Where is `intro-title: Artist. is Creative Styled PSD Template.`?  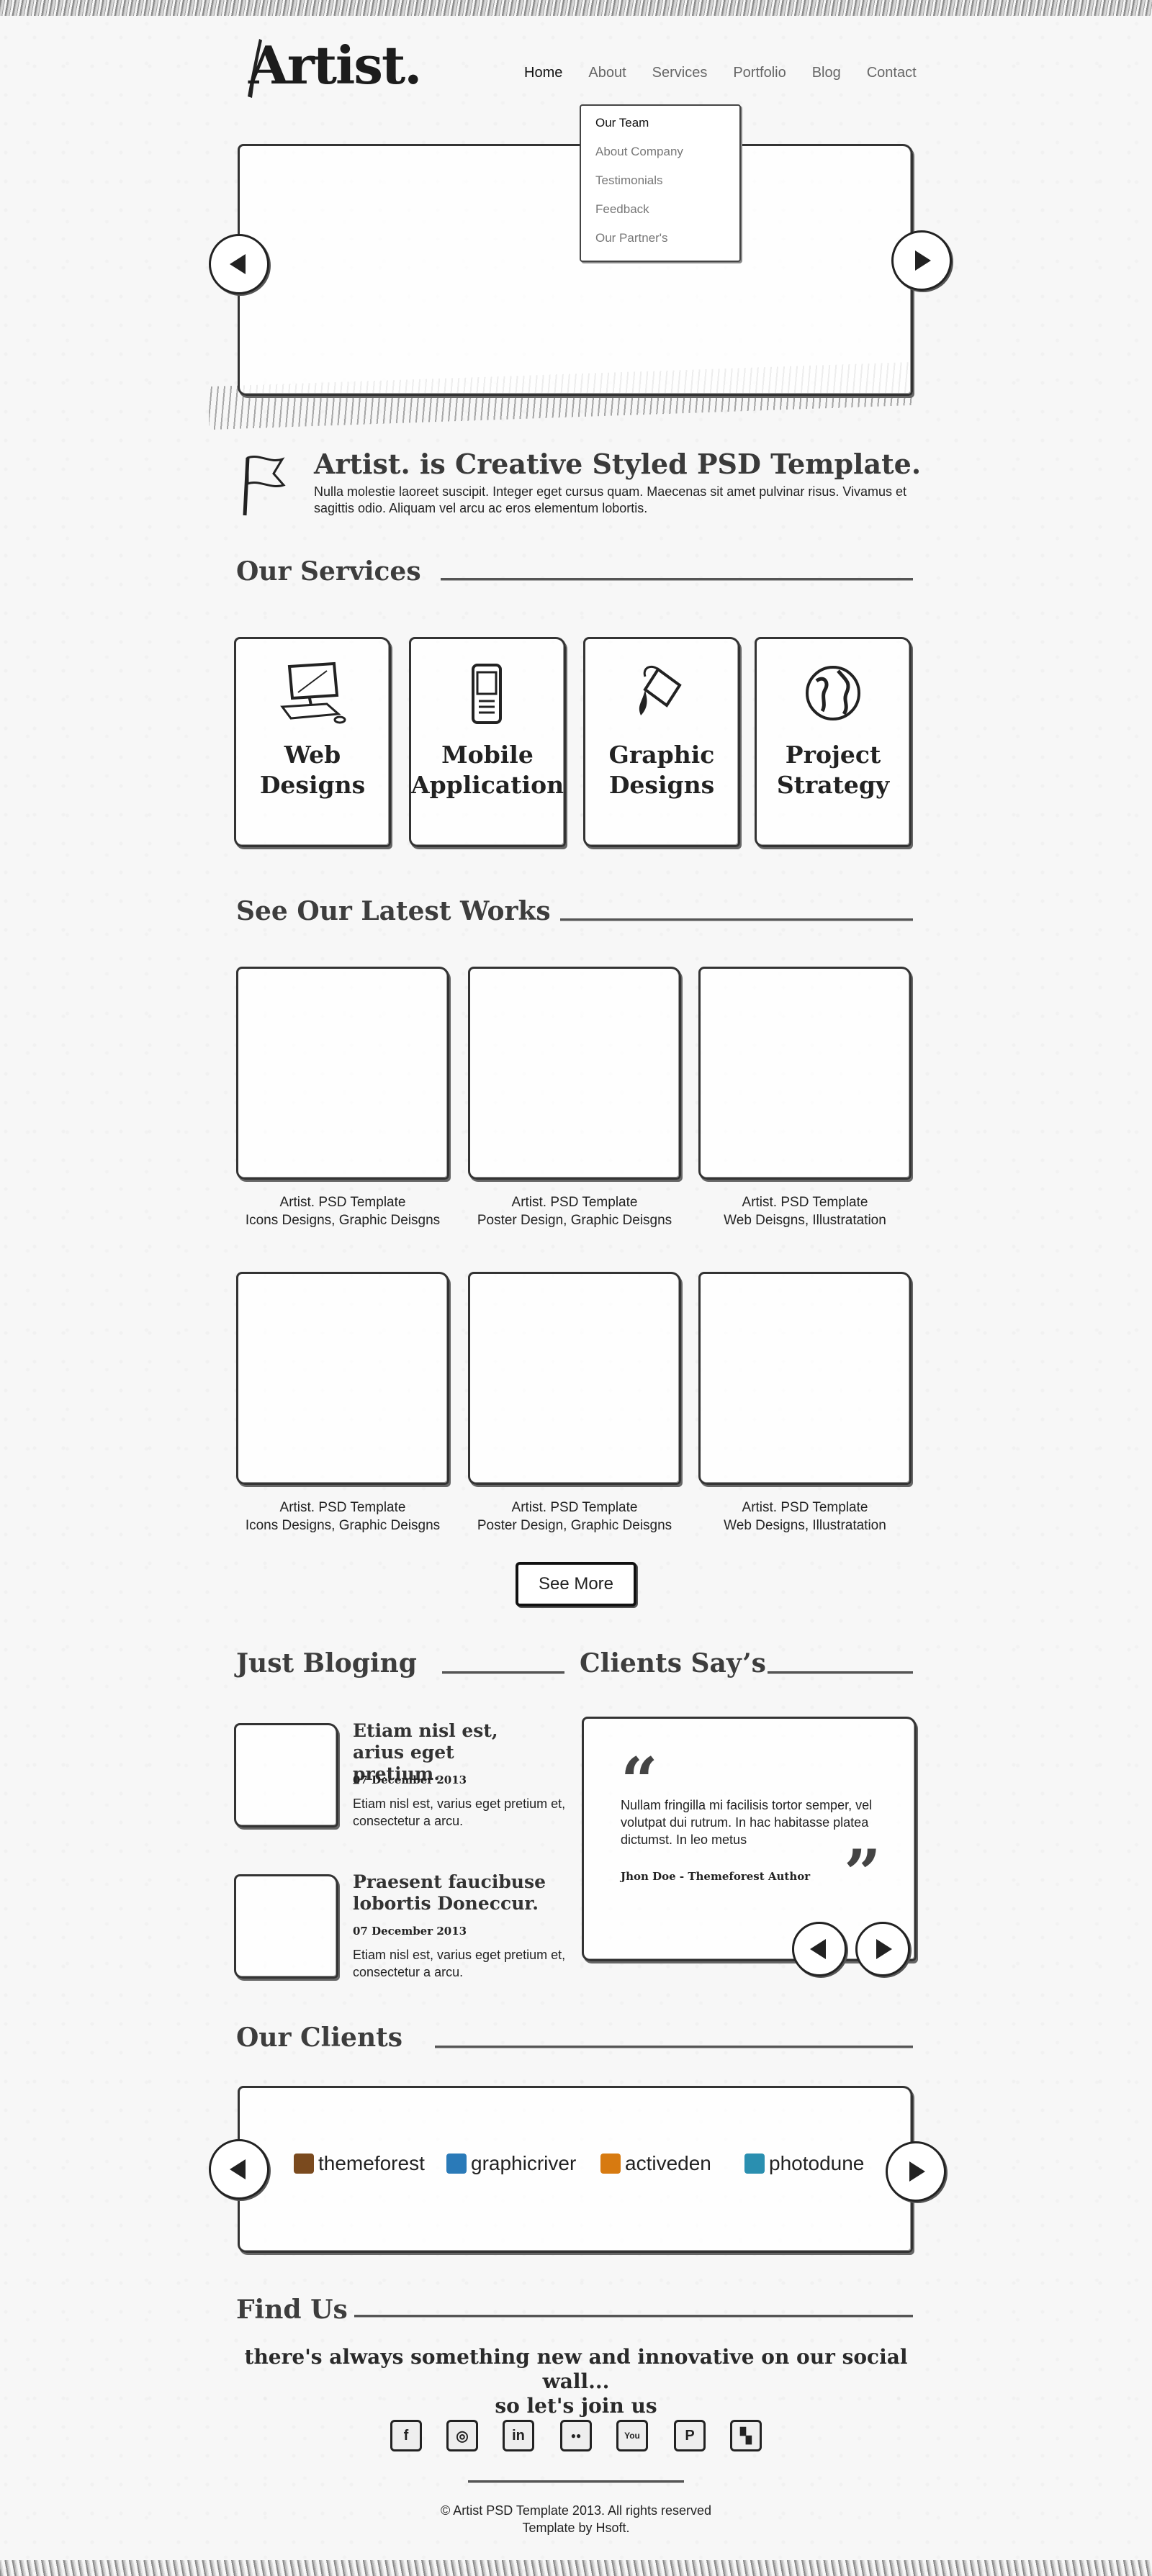 intro-title: Artist. is Creative Styled PSD Template. is located at coordinates (618, 464).